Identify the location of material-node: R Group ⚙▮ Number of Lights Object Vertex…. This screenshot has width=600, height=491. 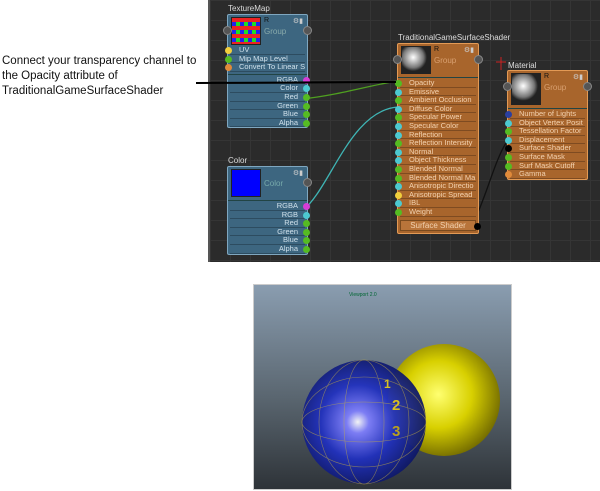
(547, 125).